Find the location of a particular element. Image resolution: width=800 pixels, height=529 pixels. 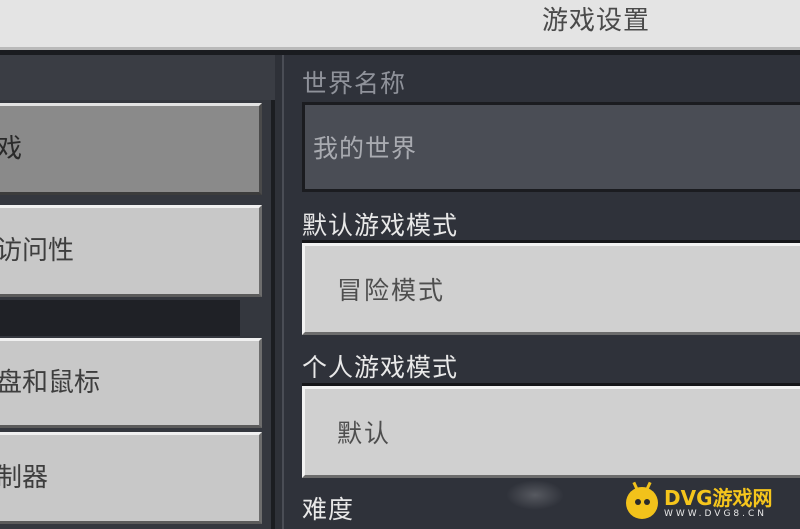

sidebar-item-label: 制器 is located at coordinates (24, 478).